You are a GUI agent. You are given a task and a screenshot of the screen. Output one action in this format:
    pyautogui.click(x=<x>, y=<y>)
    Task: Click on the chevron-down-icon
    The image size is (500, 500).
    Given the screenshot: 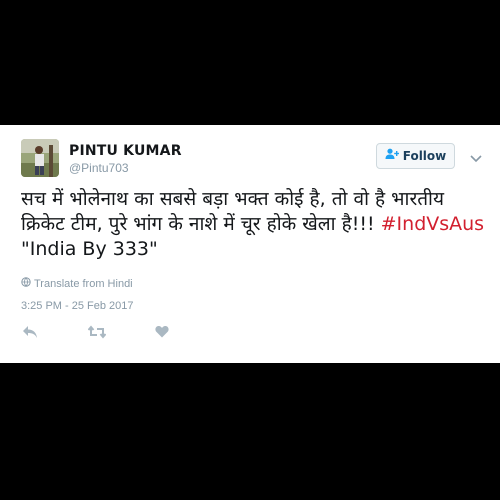 What is the action you would take?
    pyautogui.click(x=476, y=157)
    